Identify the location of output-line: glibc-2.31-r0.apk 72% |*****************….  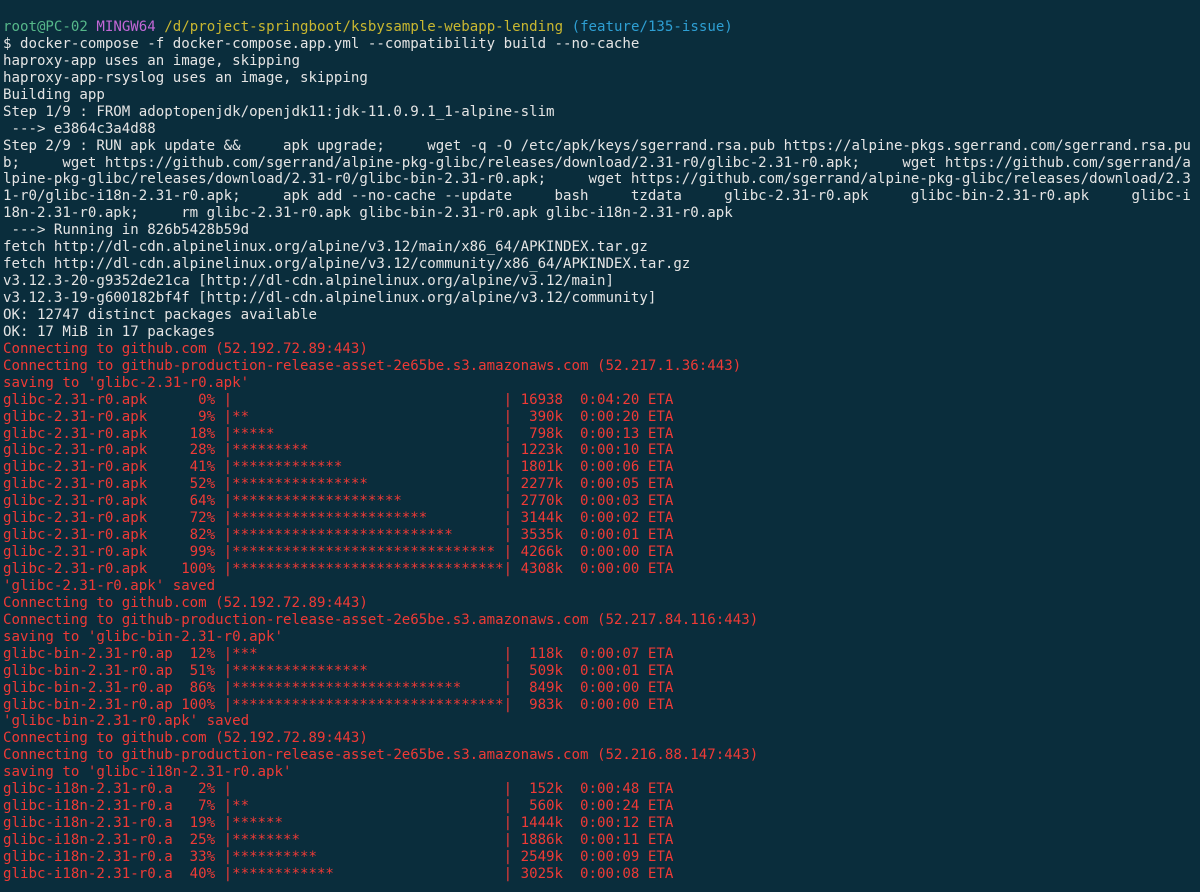
(338, 518).